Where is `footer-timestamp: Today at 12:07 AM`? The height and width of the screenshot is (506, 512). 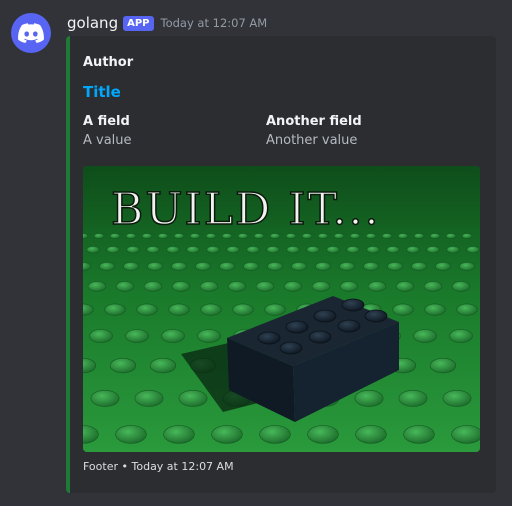
footer-timestamp: Today at 12:07 AM is located at coordinates (182, 466).